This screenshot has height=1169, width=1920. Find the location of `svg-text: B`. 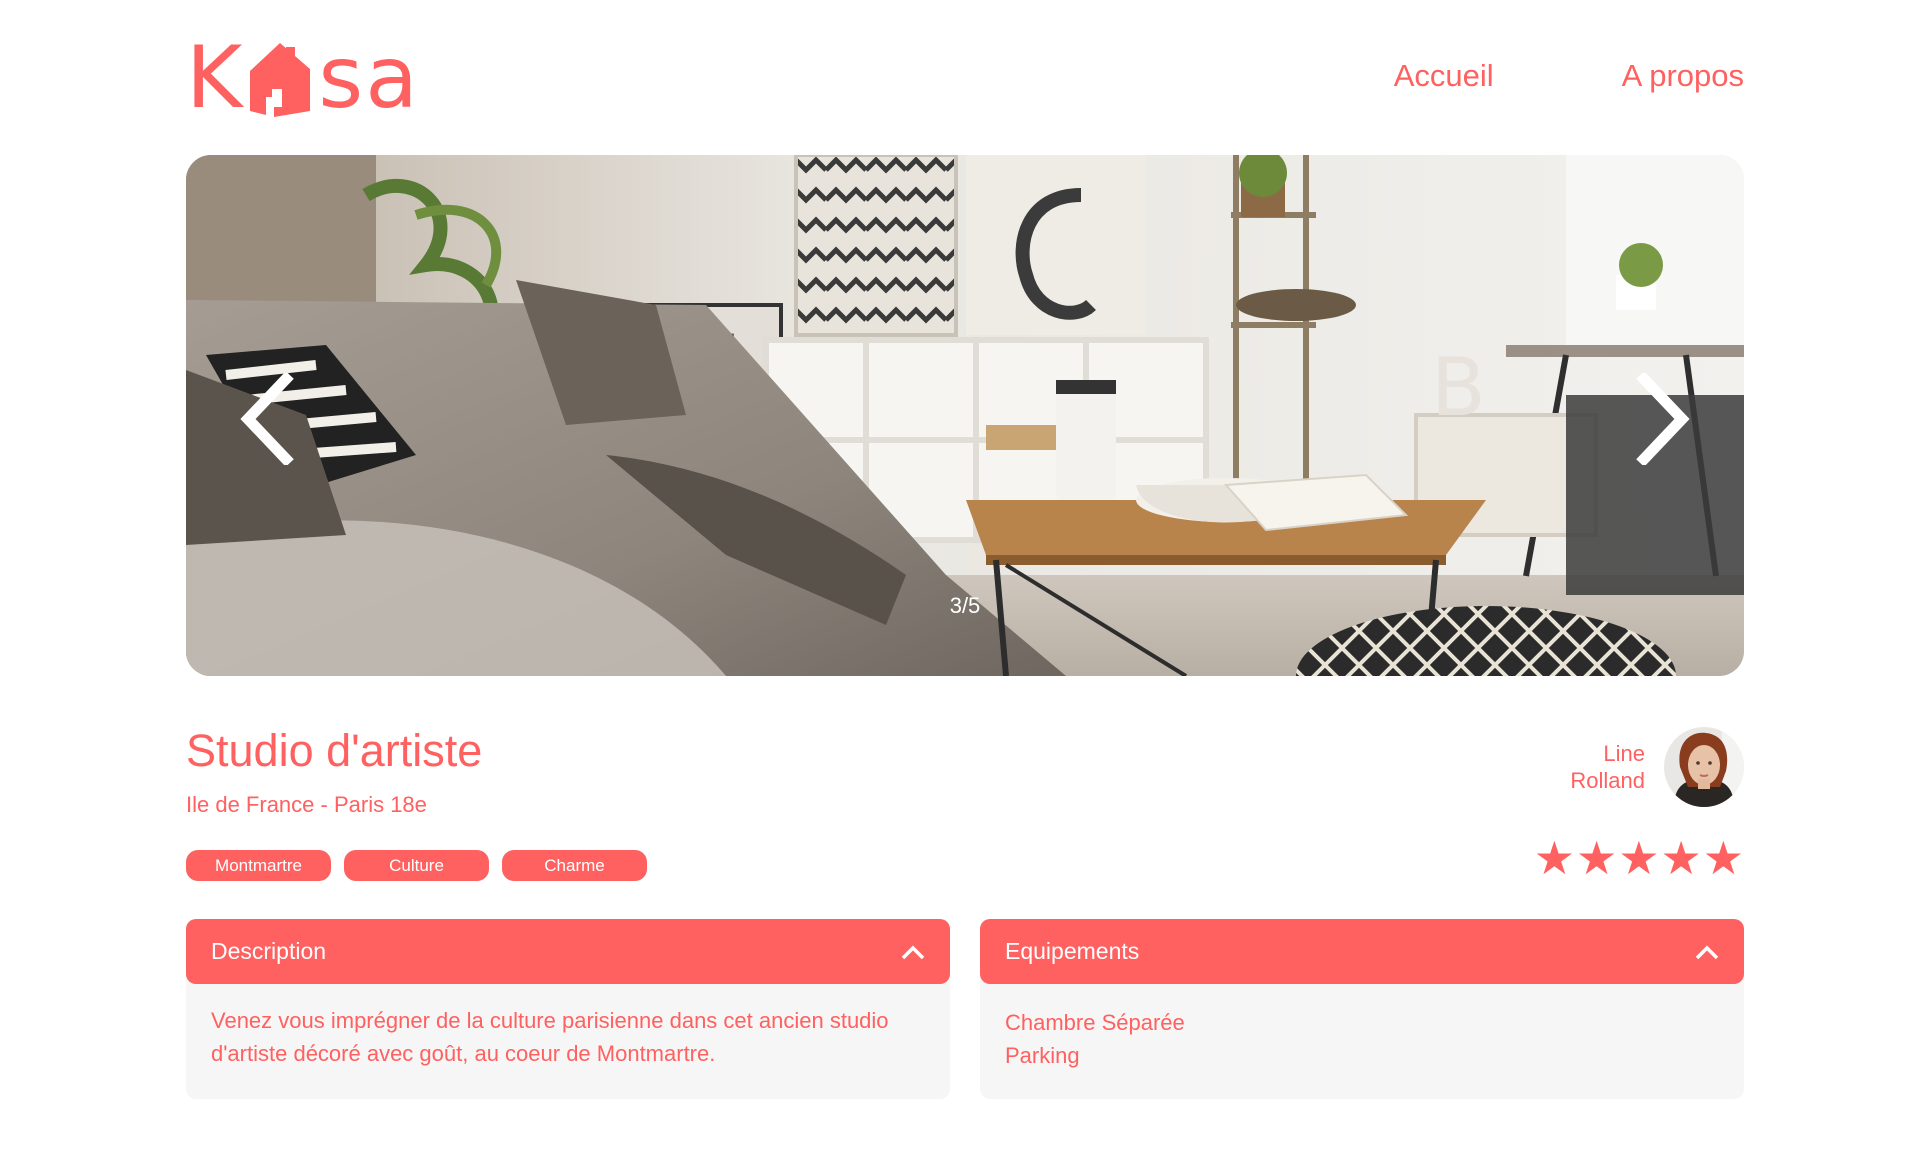

svg-text: B is located at coordinates (1458, 387).